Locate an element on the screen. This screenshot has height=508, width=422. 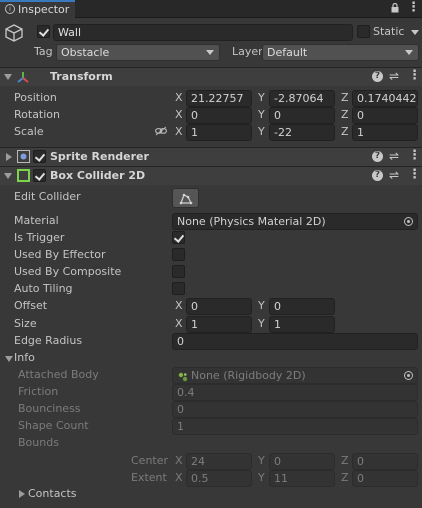
size-label: Size is located at coordinates (25, 323).